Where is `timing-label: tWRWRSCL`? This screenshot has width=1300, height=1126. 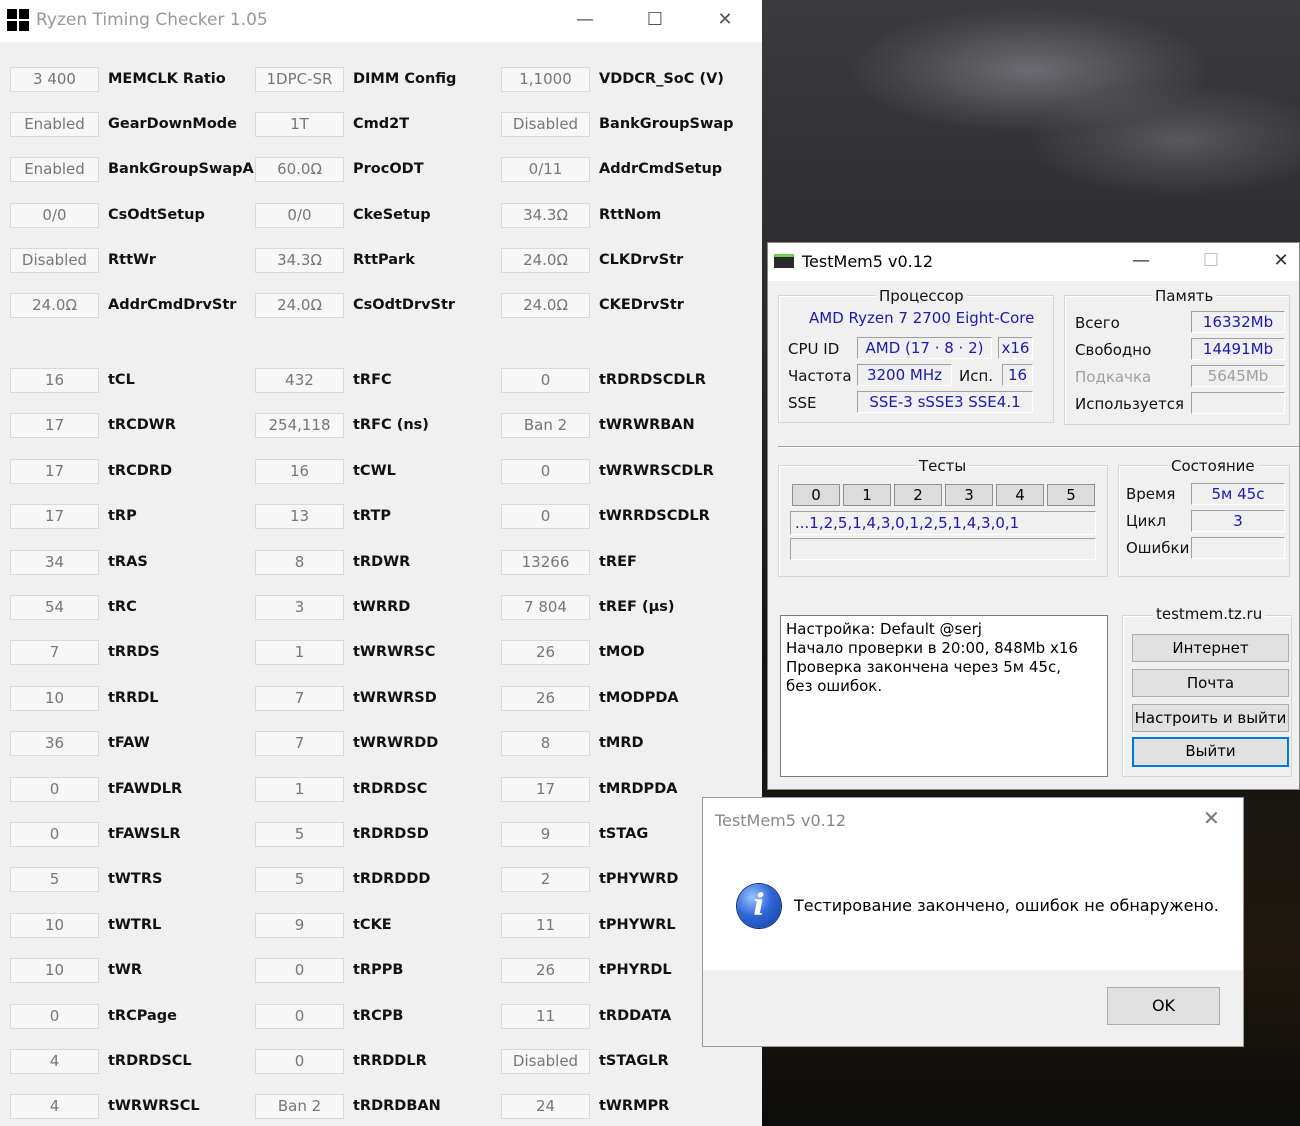 timing-label: tWRWRSCL is located at coordinates (154, 1106).